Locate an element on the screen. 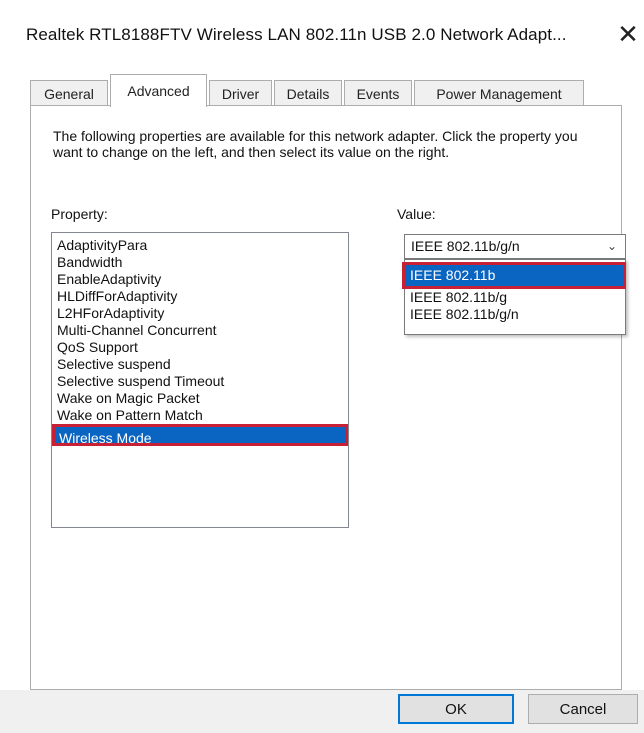 The width and height of the screenshot is (644, 733). tab-details: Details is located at coordinates (308, 93).